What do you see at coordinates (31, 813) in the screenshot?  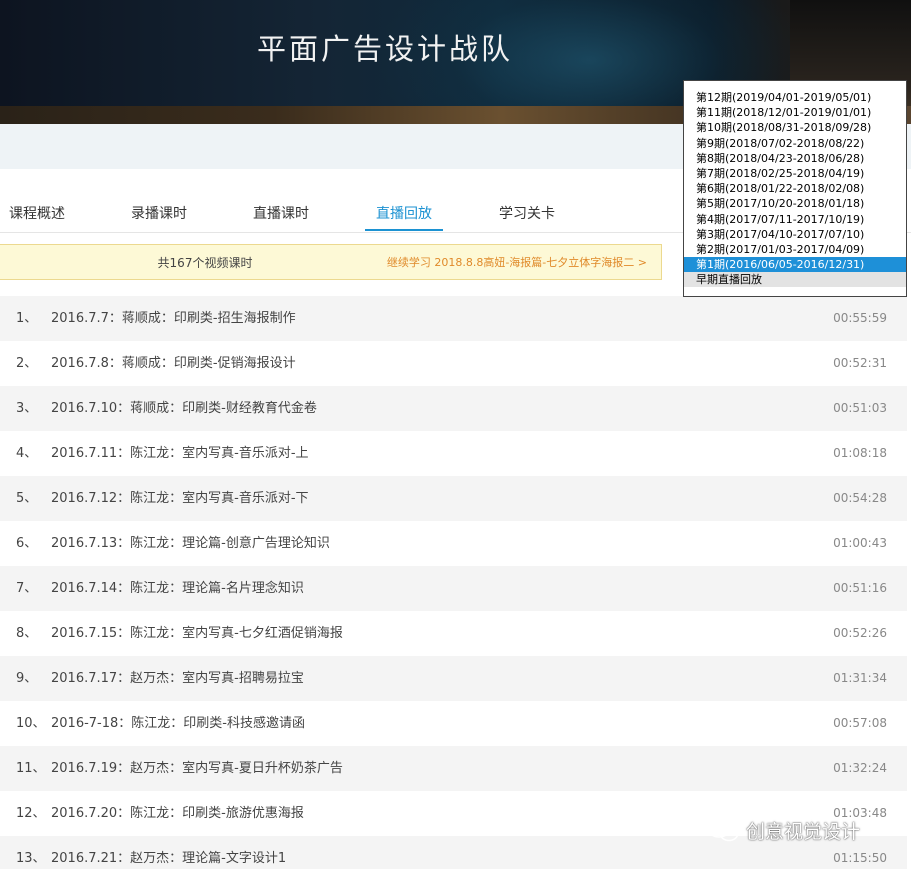 I see `lesson-index: 12、` at bounding box center [31, 813].